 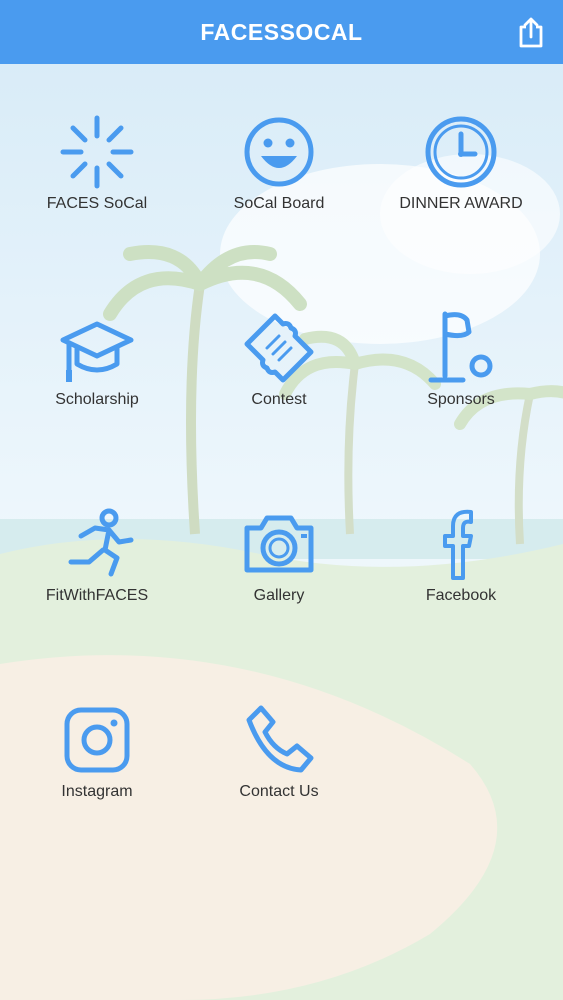 What do you see at coordinates (279, 740) in the screenshot?
I see `phone-icon` at bounding box center [279, 740].